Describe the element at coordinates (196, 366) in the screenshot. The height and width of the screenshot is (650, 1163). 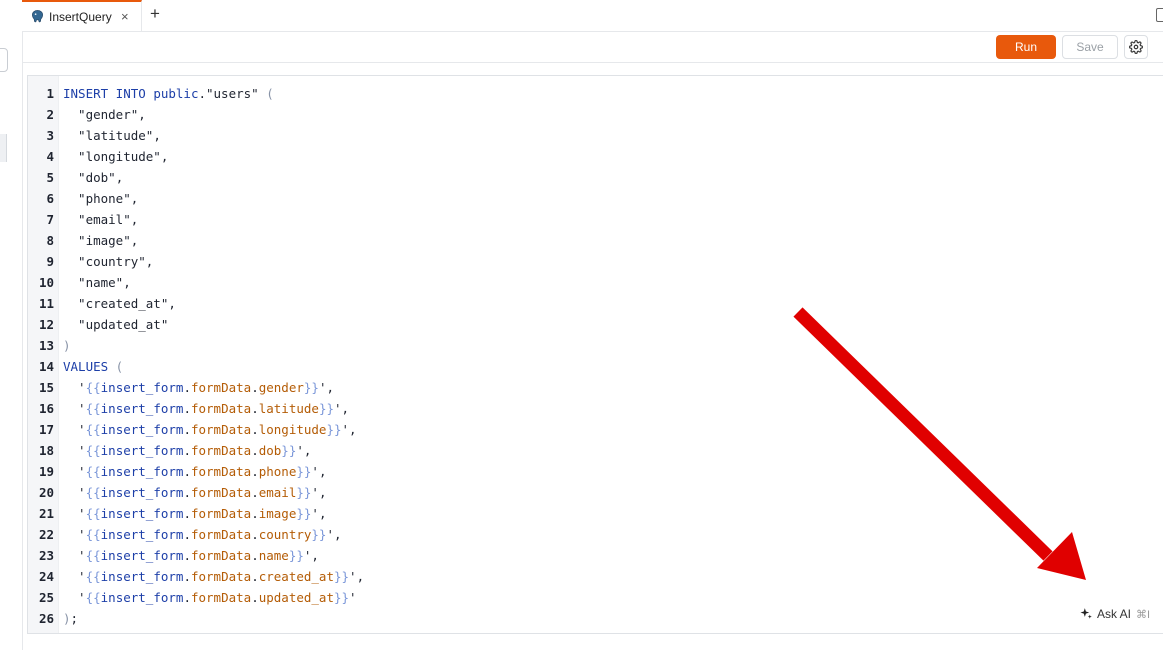
I see `code-line: 14 VALUES (` at that location.